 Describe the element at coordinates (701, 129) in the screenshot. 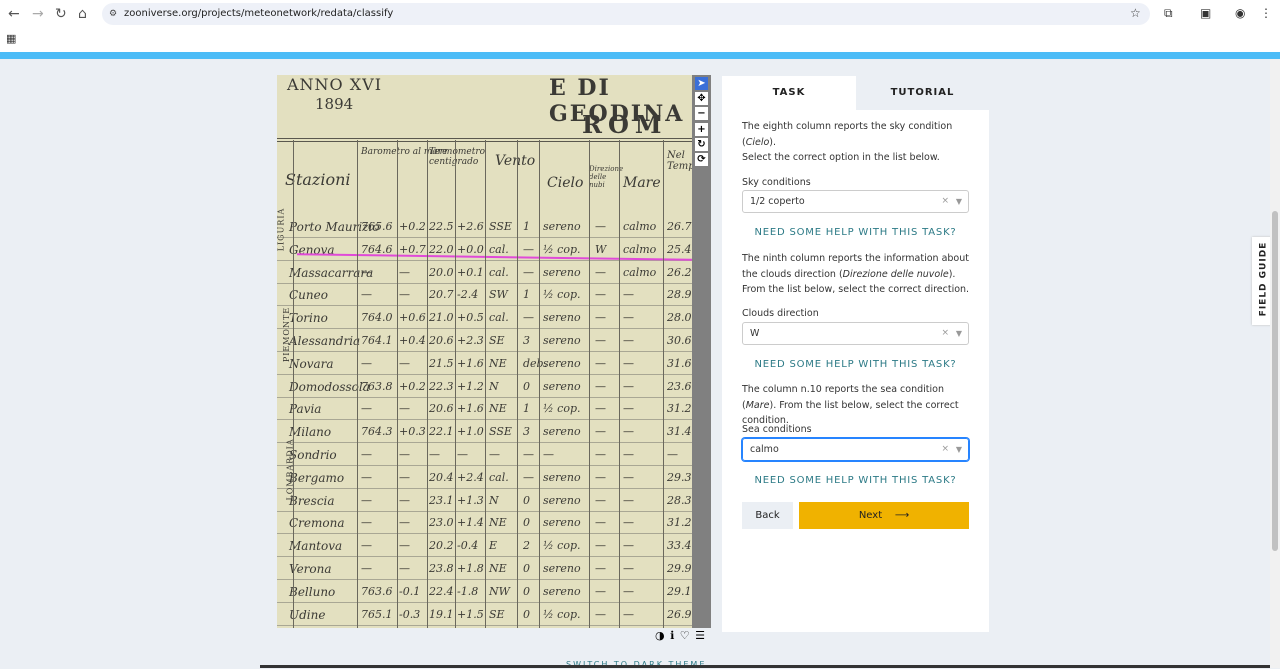

I see `zoom-in-icon: +` at that location.